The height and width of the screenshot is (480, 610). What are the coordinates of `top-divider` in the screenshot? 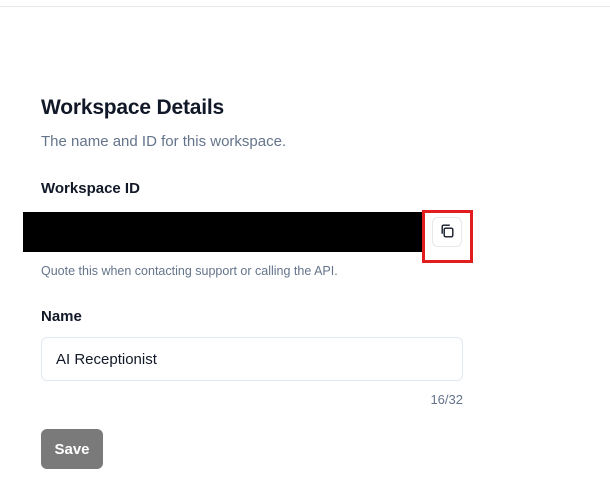 It's located at (305, 6).